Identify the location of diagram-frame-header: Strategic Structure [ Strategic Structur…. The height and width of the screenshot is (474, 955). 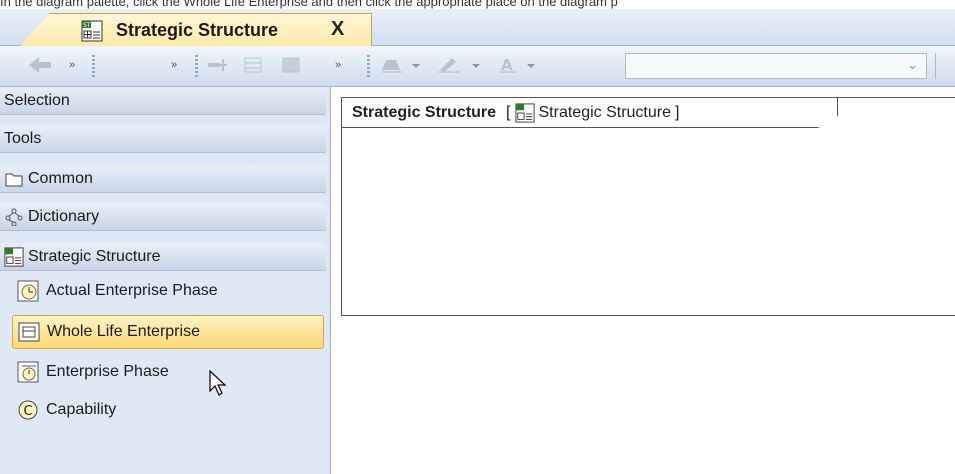
(590, 113).